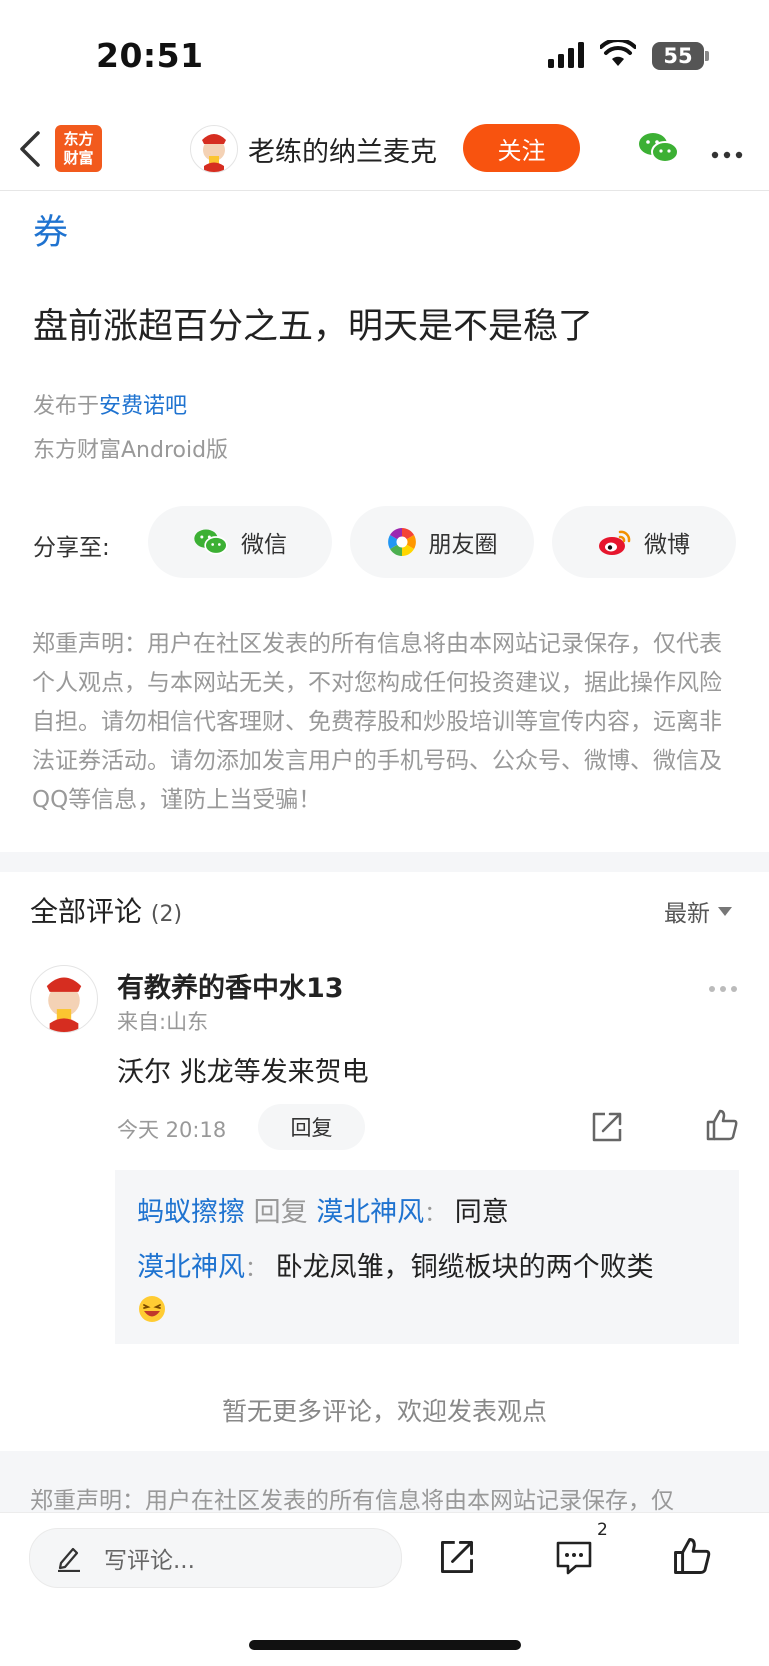 This screenshot has width=769, height=1666. I want to click on battery-icon: 55, so click(678, 56).